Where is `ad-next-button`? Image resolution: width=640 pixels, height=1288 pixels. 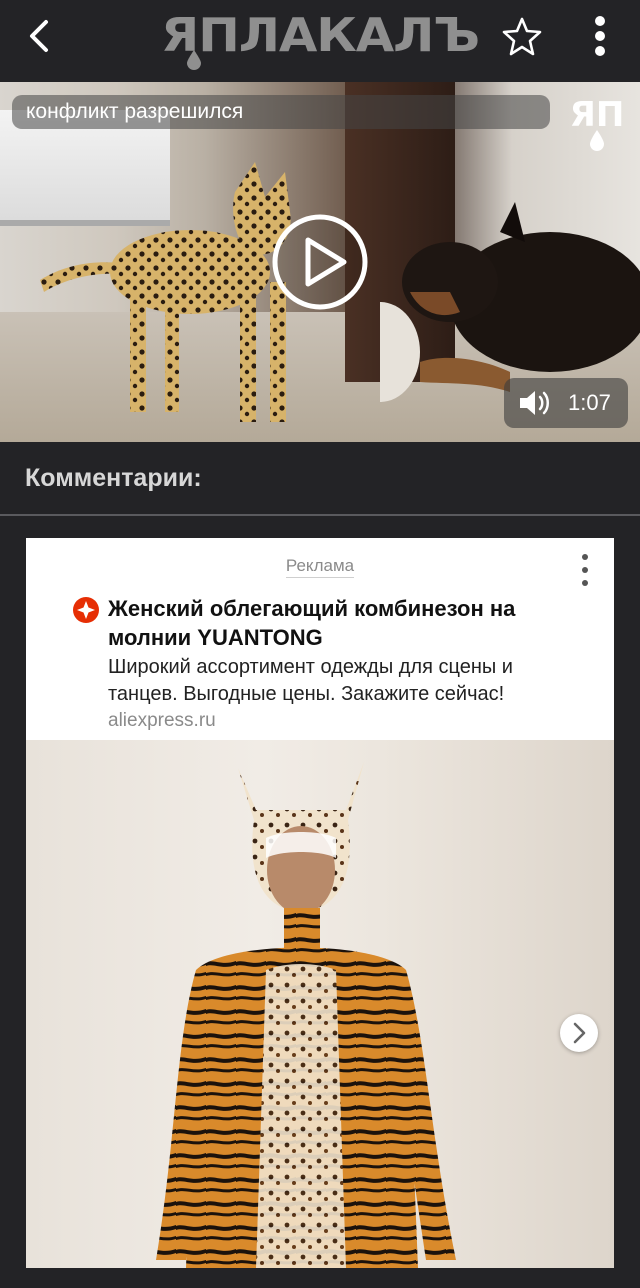
ad-next-button is located at coordinates (579, 1033).